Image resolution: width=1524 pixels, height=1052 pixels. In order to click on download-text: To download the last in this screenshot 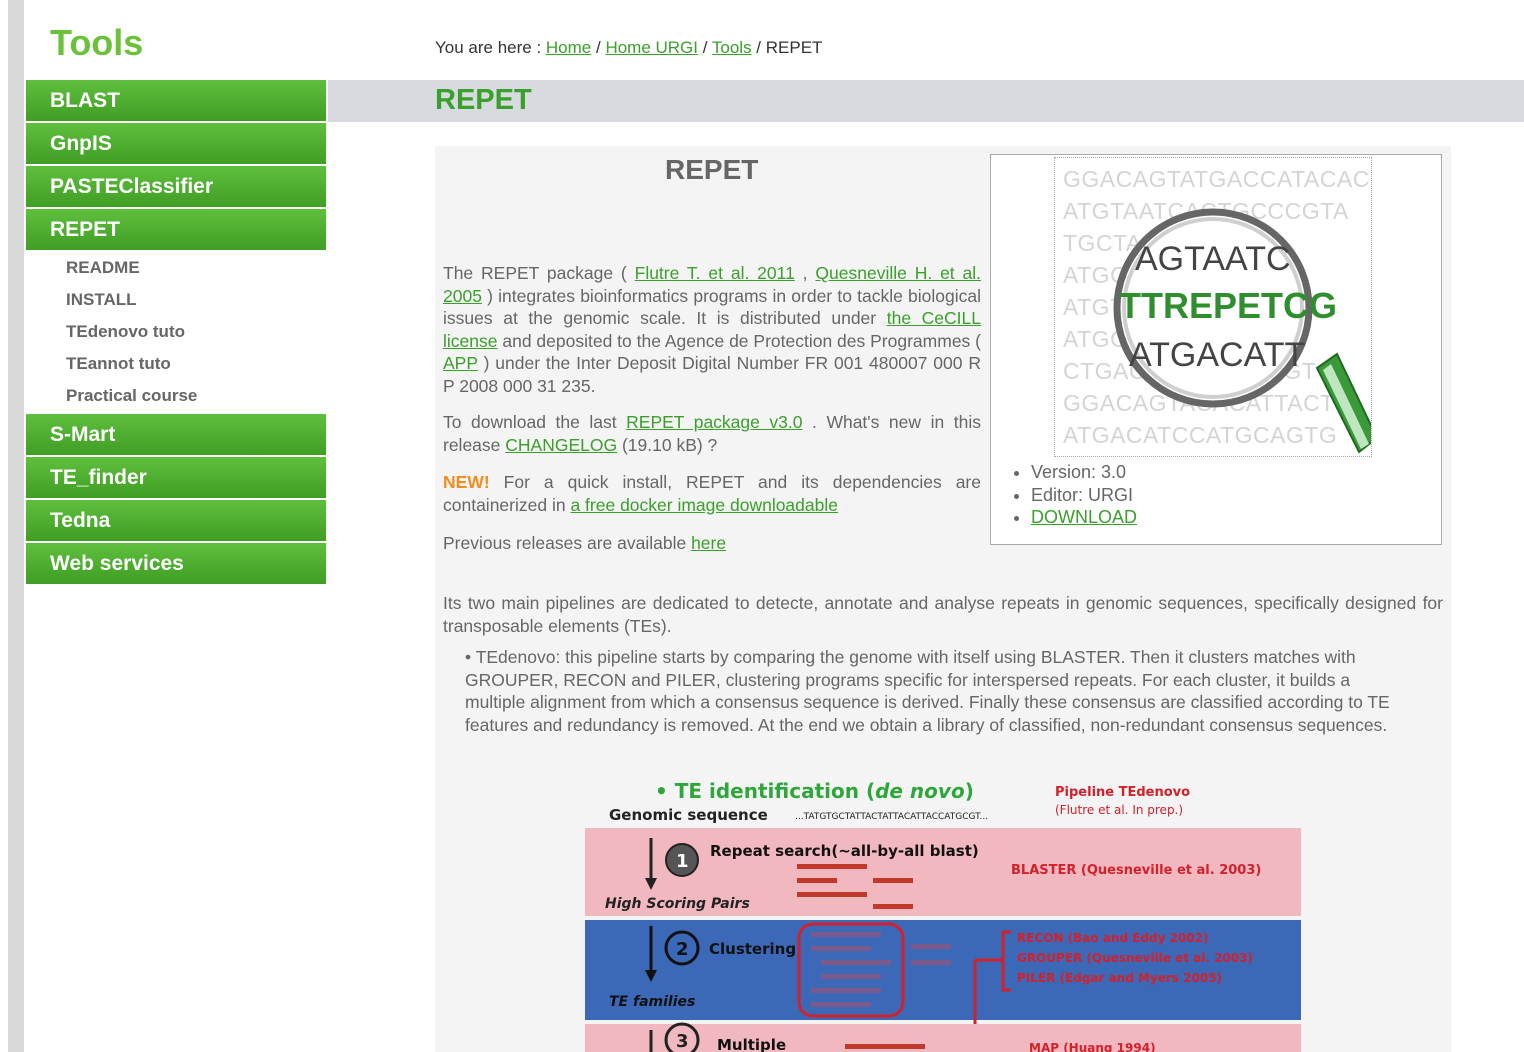, I will do `click(535, 422)`.